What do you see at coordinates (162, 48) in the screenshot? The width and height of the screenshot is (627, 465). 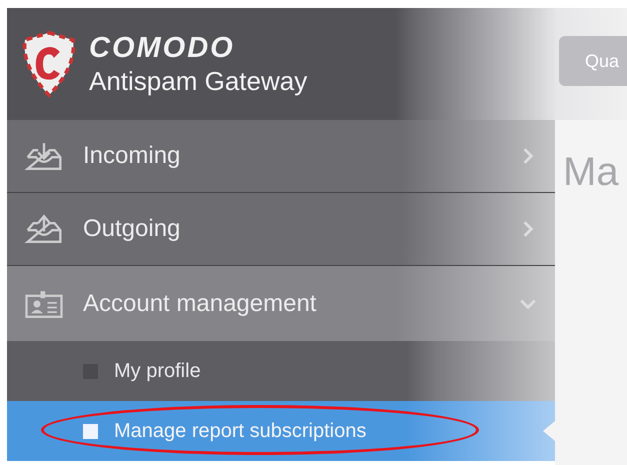 I see `brand-name: COMODO` at bounding box center [162, 48].